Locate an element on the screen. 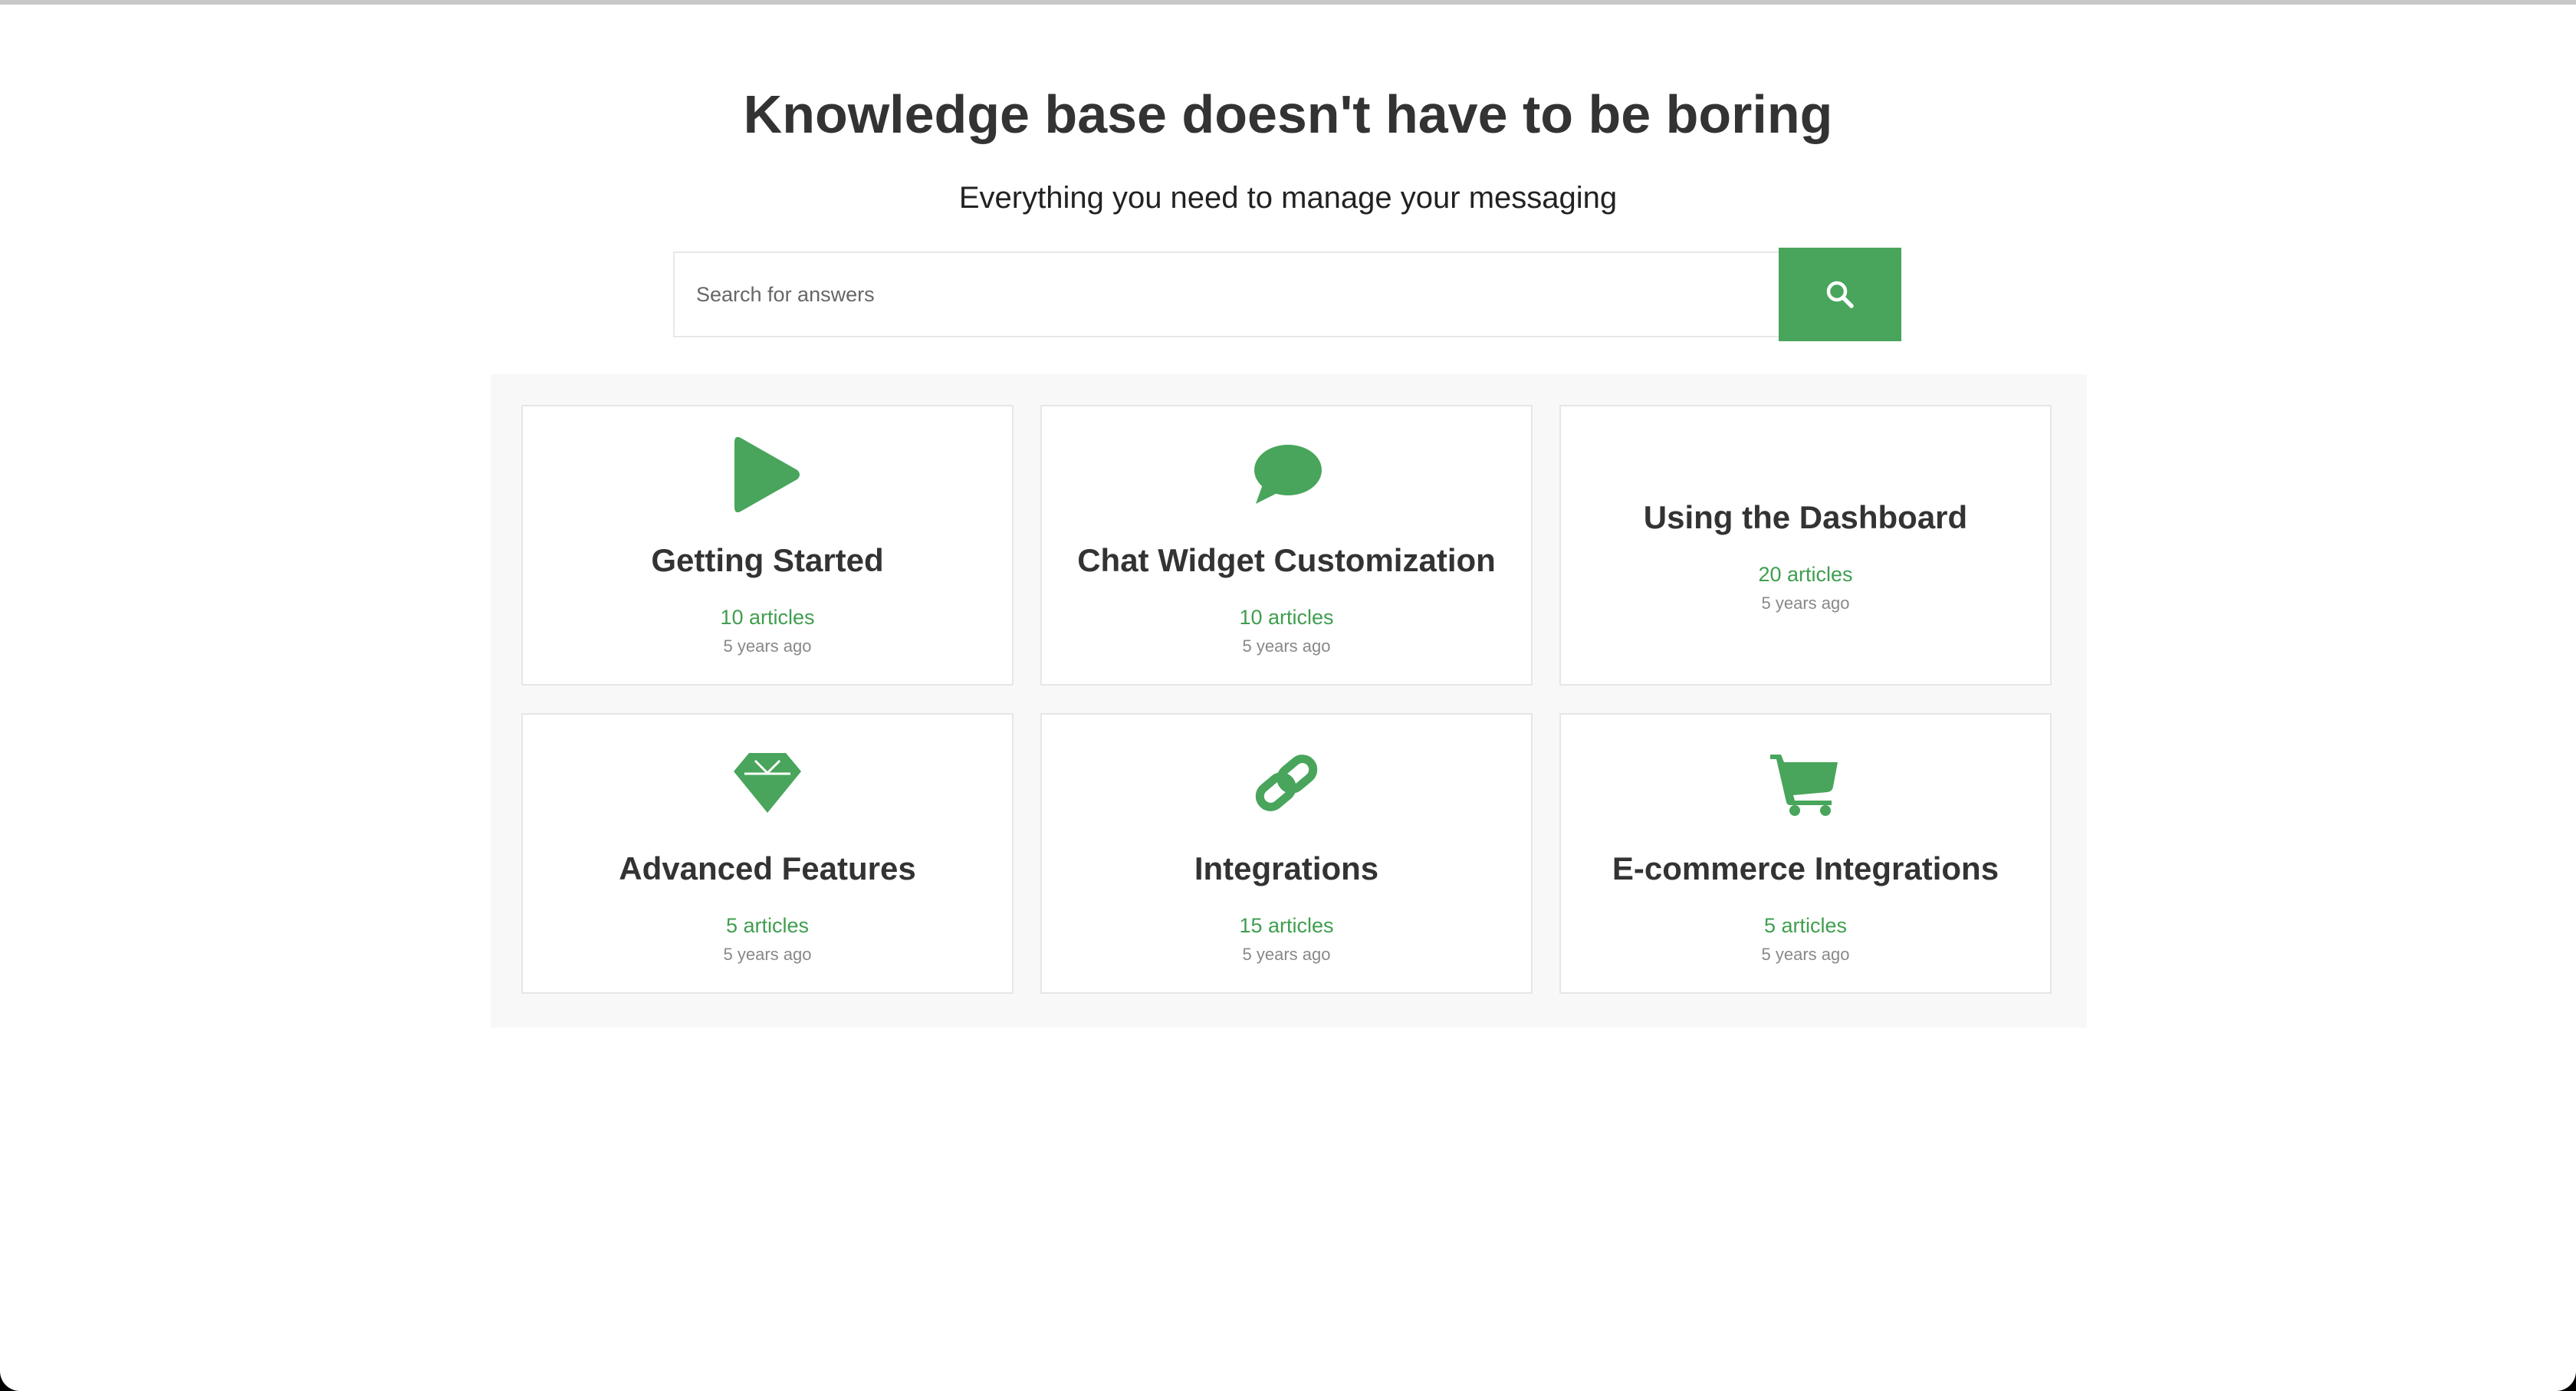  category-title: Integrations is located at coordinates (1286, 868).